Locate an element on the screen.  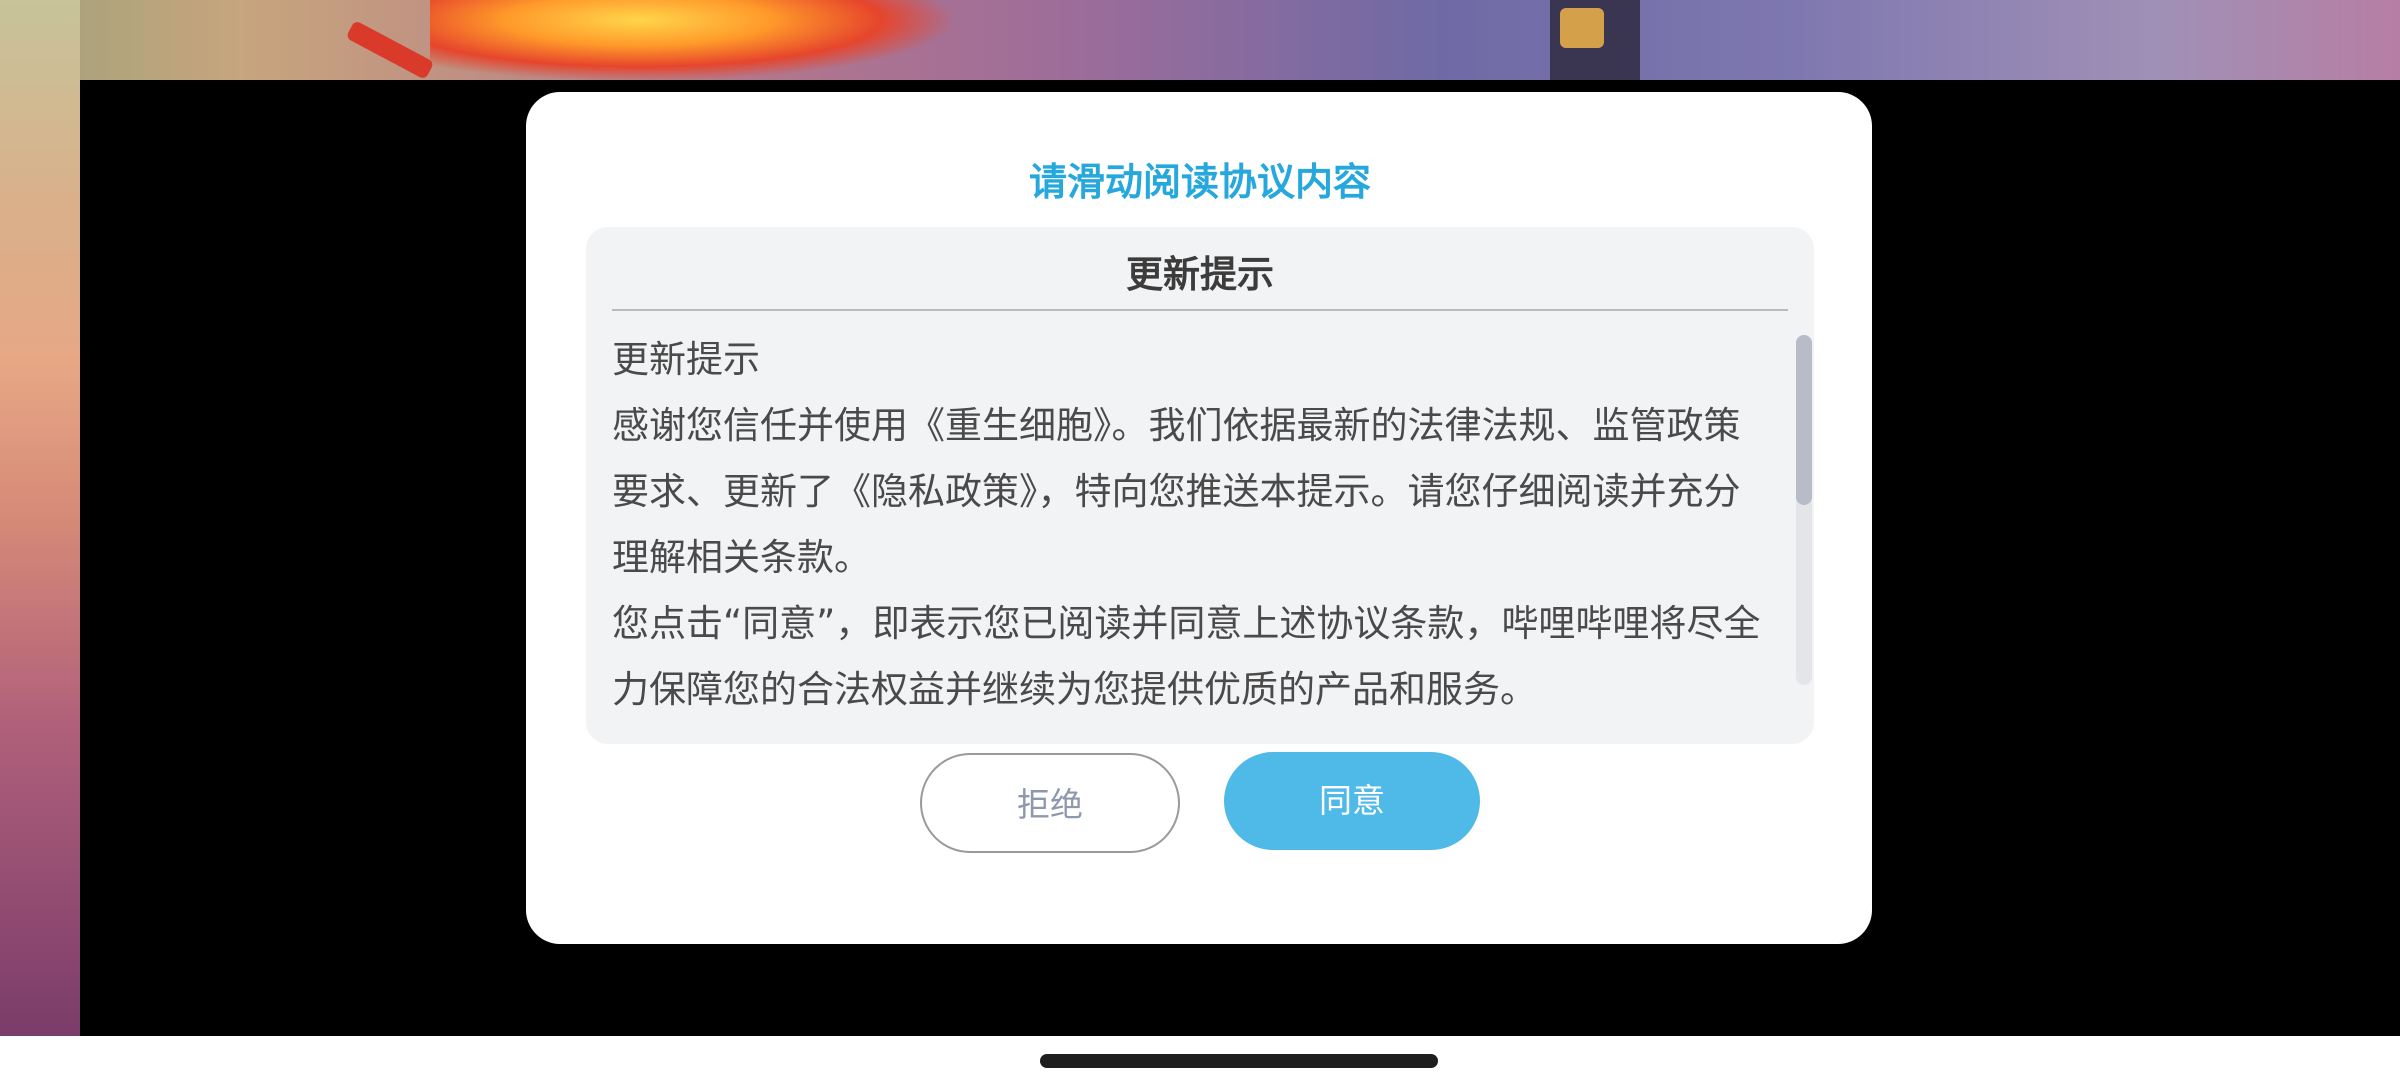
home-indicator is located at coordinates (1239, 1061).